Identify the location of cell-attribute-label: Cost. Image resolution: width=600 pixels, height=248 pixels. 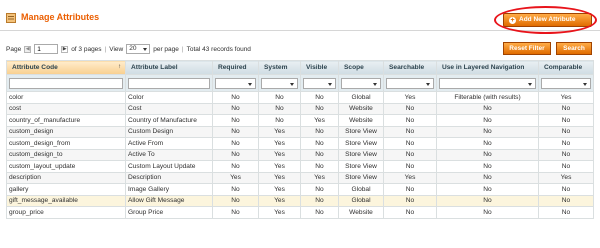
(169, 108).